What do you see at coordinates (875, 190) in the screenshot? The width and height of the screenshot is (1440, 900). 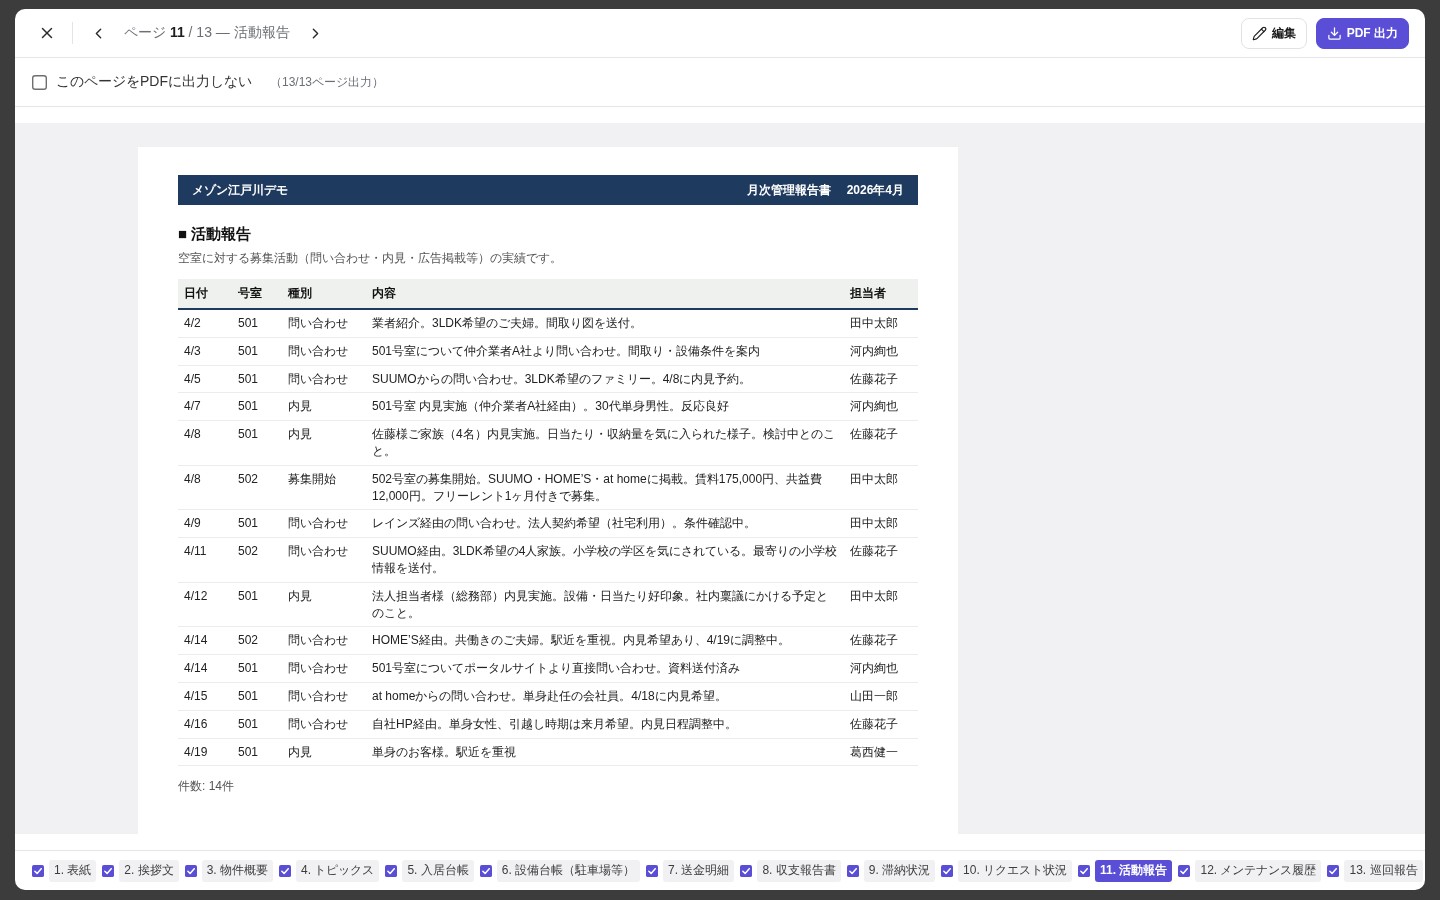 I see `report-period: 2026年4月` at bounding box center [875, 190].